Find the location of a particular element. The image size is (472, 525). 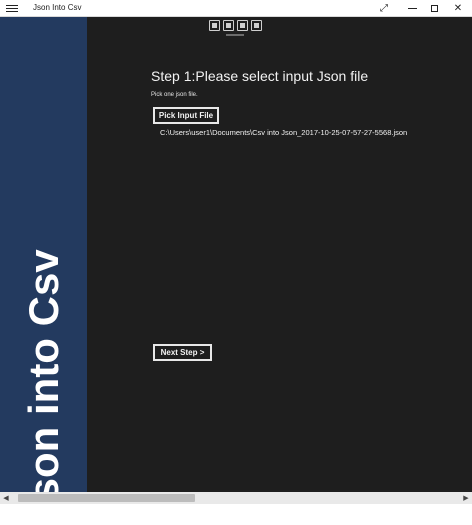

minimize-icon is located at coordinates (412, 8).